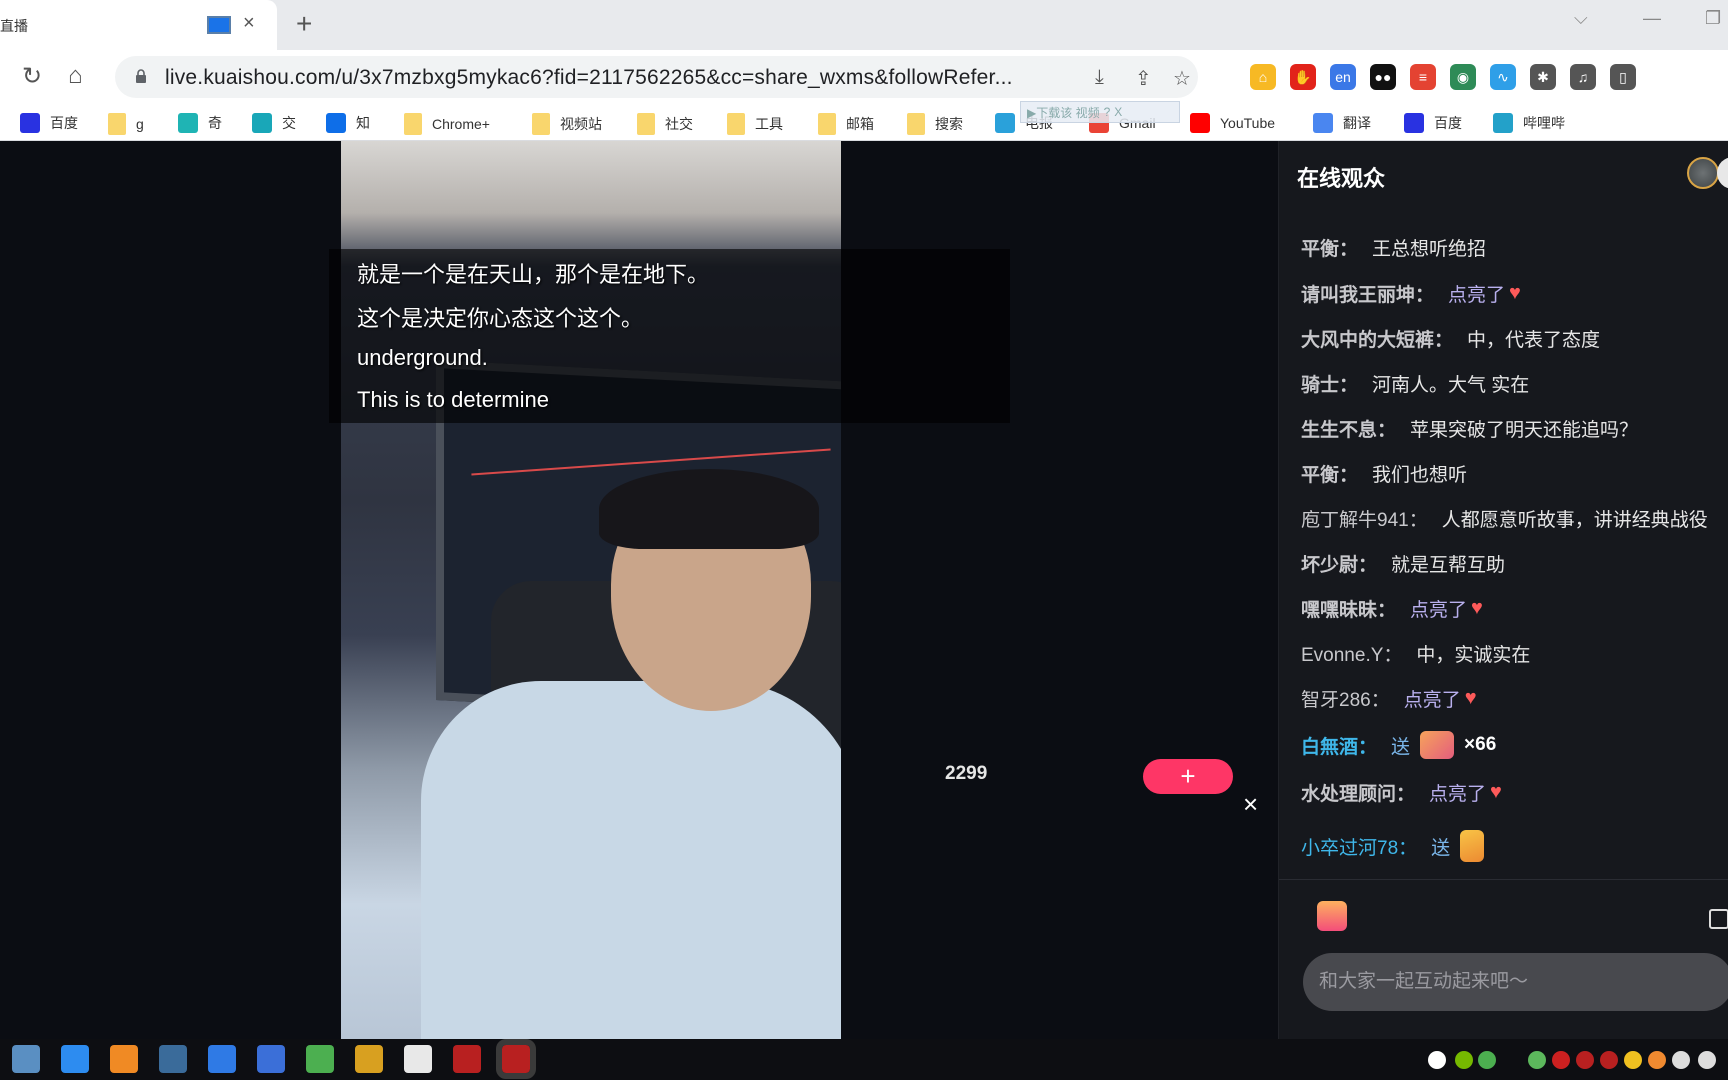 The width and height of the screenshot is (1728, 1080). Describe the element at coordinates (1487, 1060) in the screenshot. I see `tray-chrome-icon` at that location.